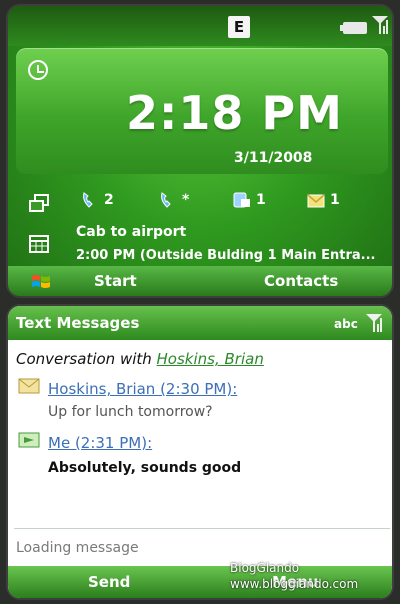 Image resolution: width=400 pixels, height=604 pixels. I want to click on text-message-count: 1, so click(261, 200).